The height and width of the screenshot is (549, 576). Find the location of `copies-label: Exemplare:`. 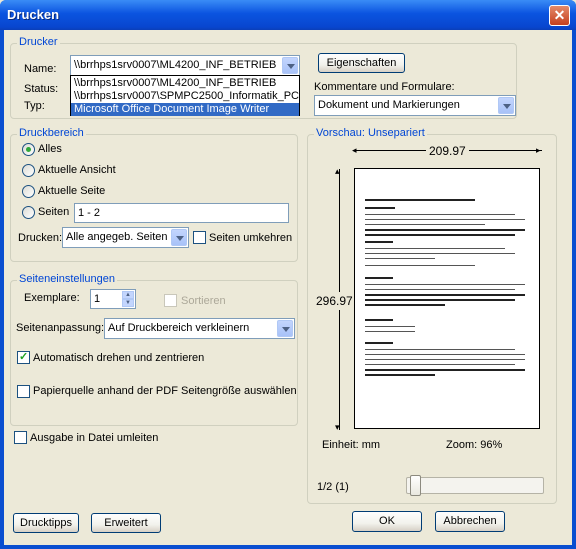

copies-label: Exemplare: is located at coordinates (52, 298).